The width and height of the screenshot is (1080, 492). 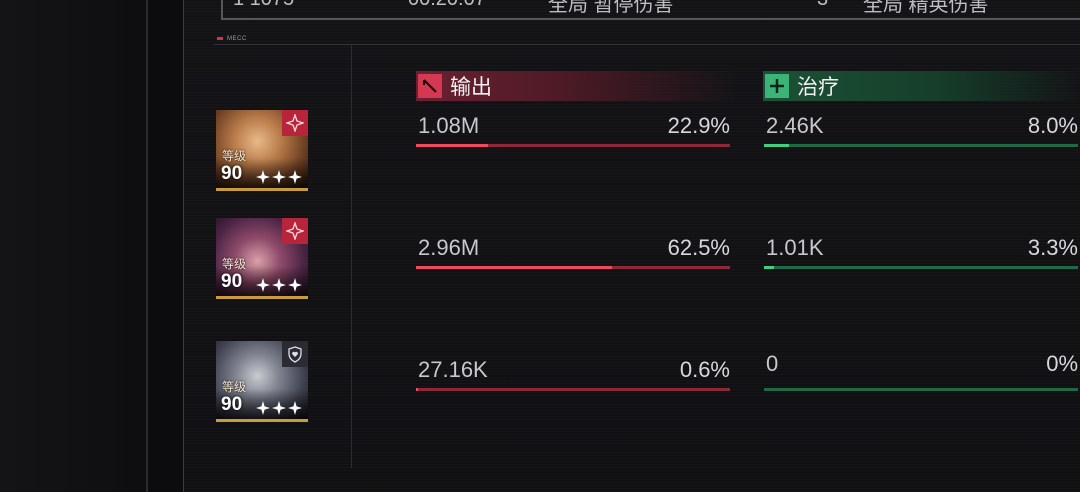 I want to click on damage-header: 输出, so click(x=576, y=86).